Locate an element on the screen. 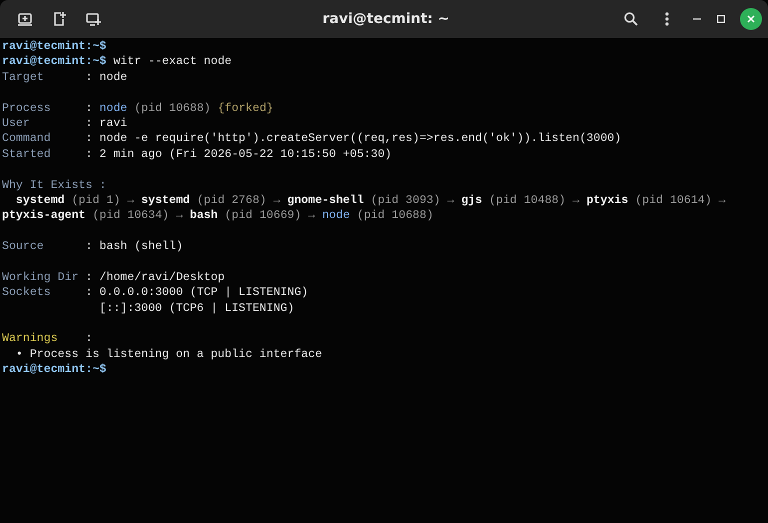 The width and height of the screenshot is (768, 523). terminal-line: User : ravi is located at coordinates (65, 124).